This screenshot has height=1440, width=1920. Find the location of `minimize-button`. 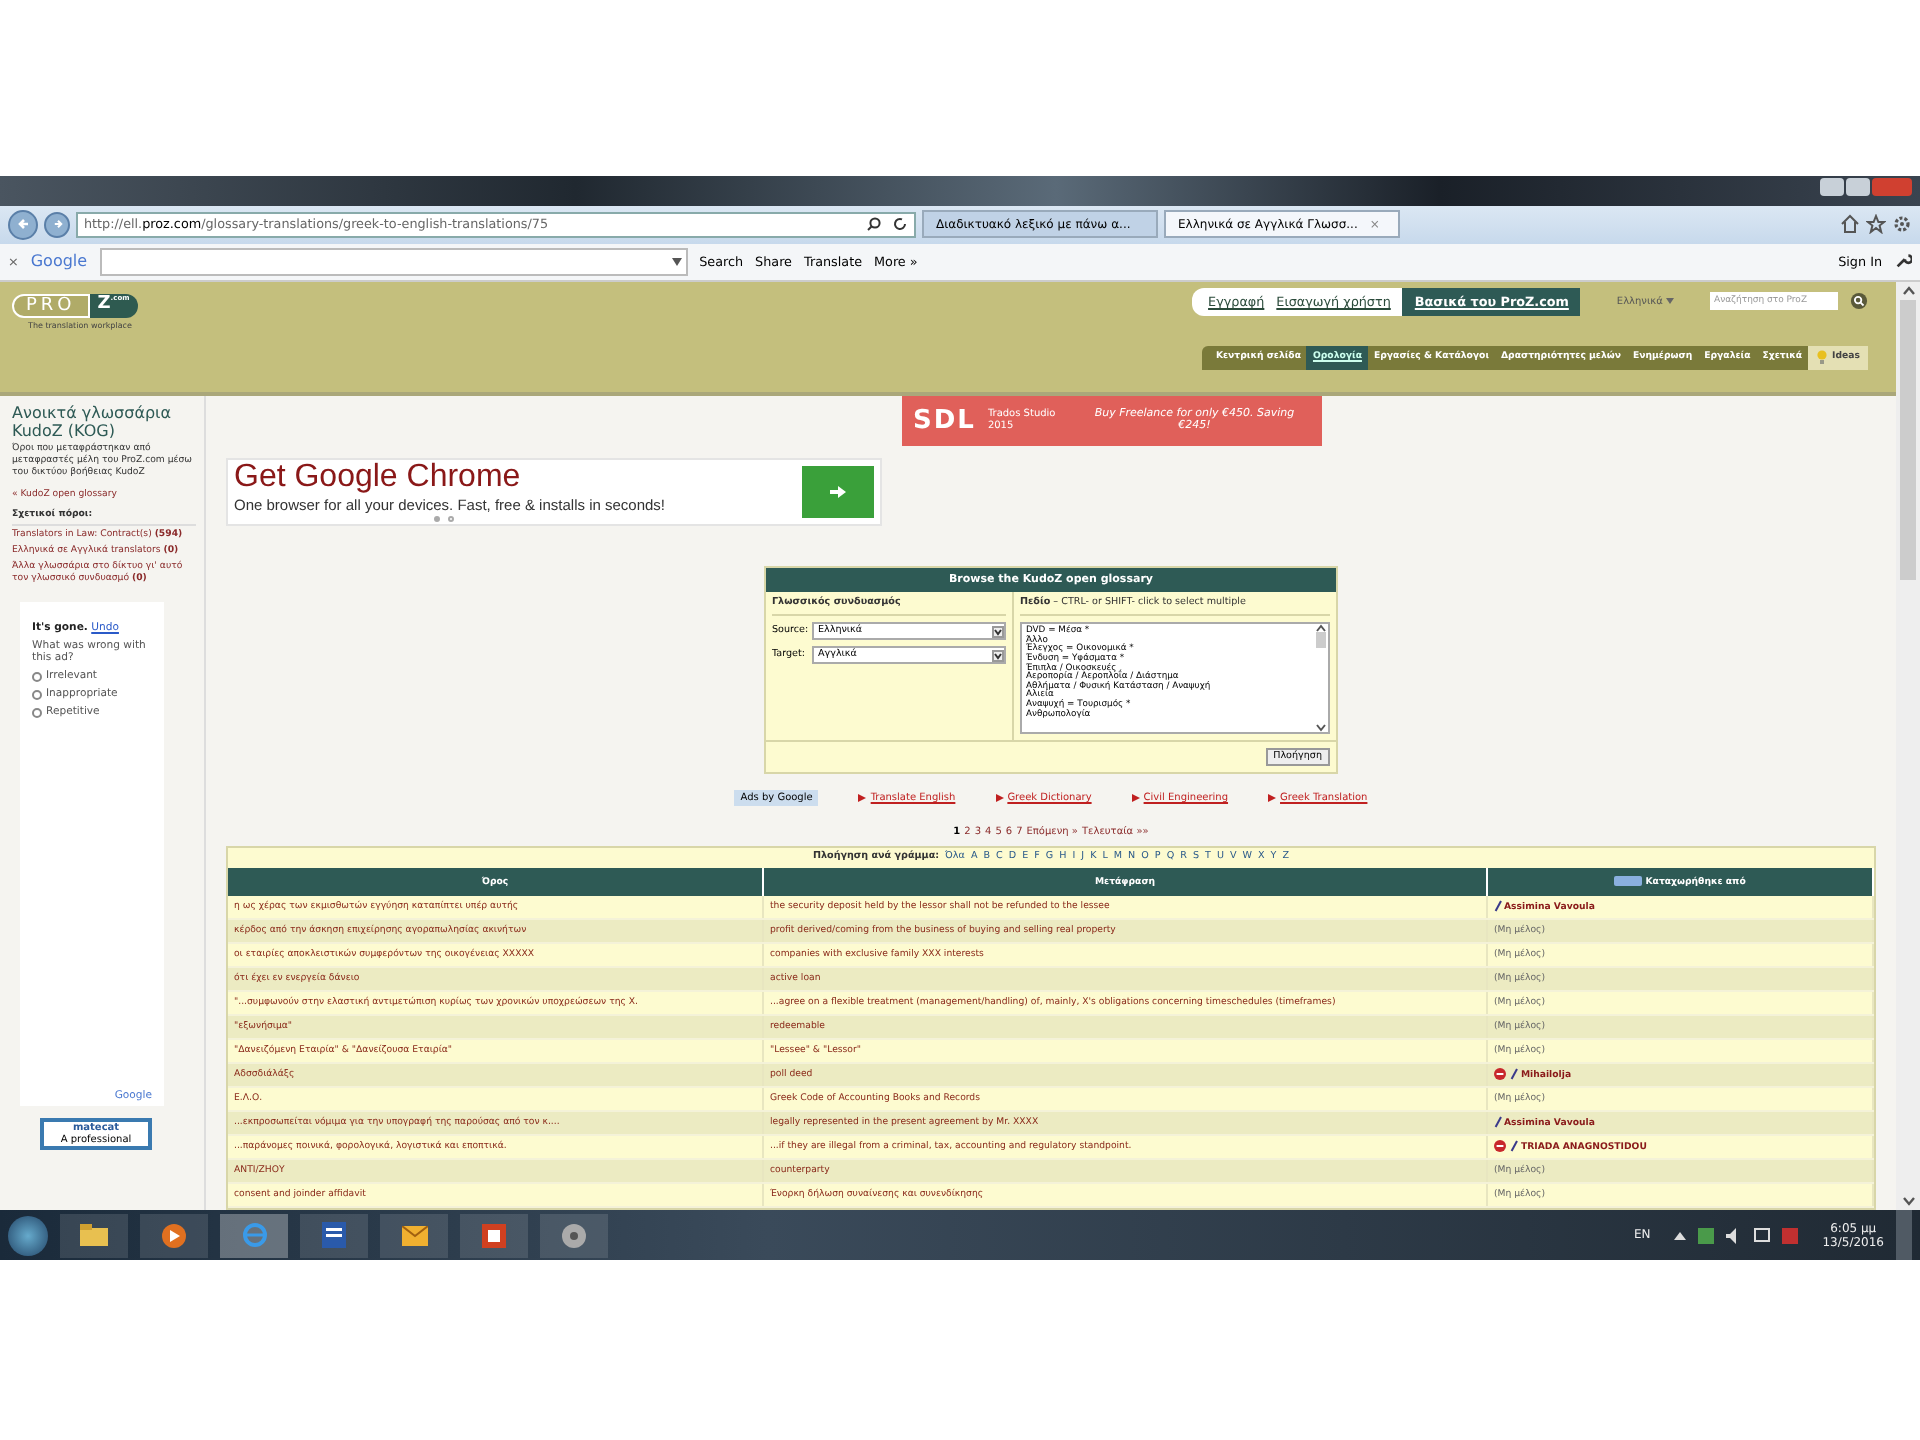

minimize-button is located at coordinates (1832, 187).